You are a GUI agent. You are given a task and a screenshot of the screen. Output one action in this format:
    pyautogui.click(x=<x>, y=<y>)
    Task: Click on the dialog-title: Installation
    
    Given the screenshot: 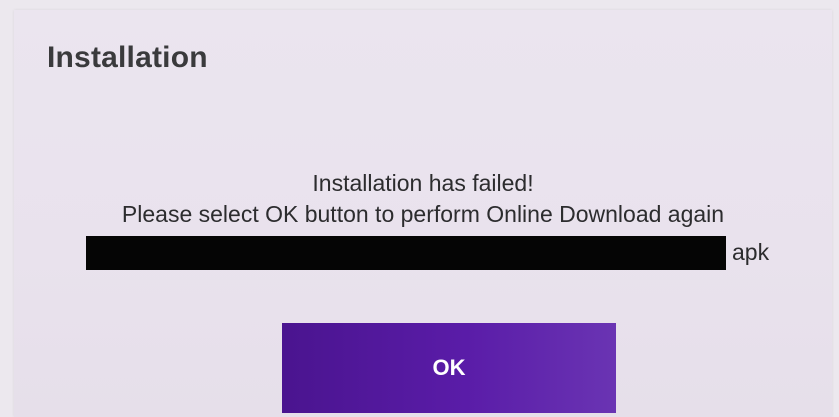 What is the action you would take?
    pyautogui.click(x=127, y=57)
    